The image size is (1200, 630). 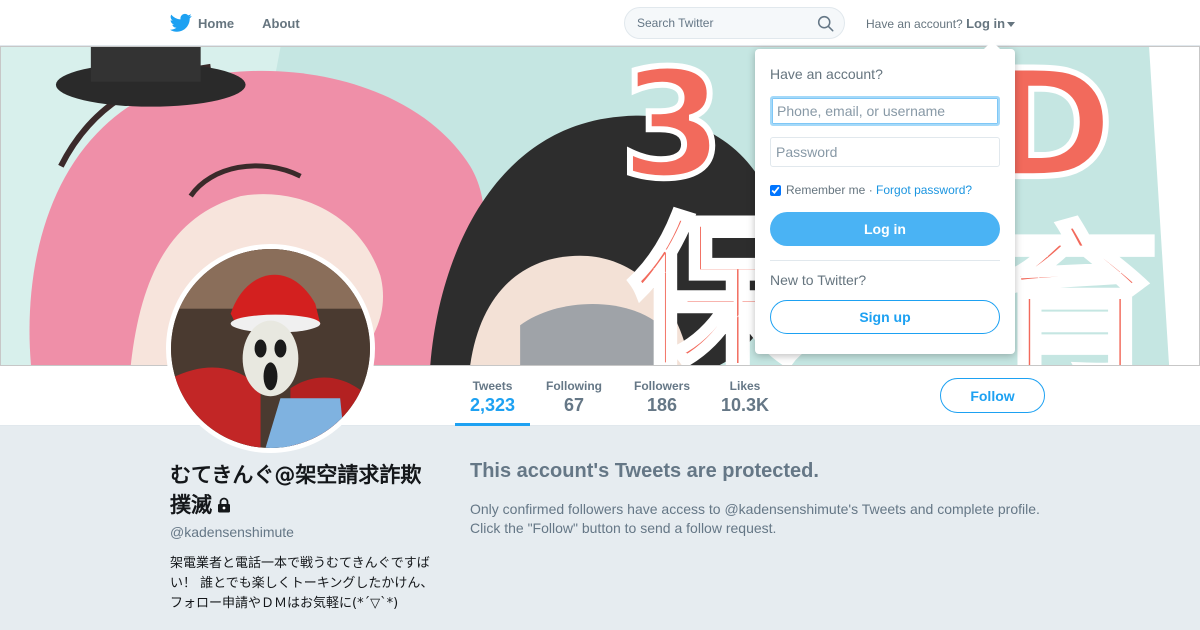 What do you see at coordinates (295, 490) in the screenshot?
I see `profile-name: むてきんぐ@架空請求詐欺撲滅` at bounding box center [295, 490].